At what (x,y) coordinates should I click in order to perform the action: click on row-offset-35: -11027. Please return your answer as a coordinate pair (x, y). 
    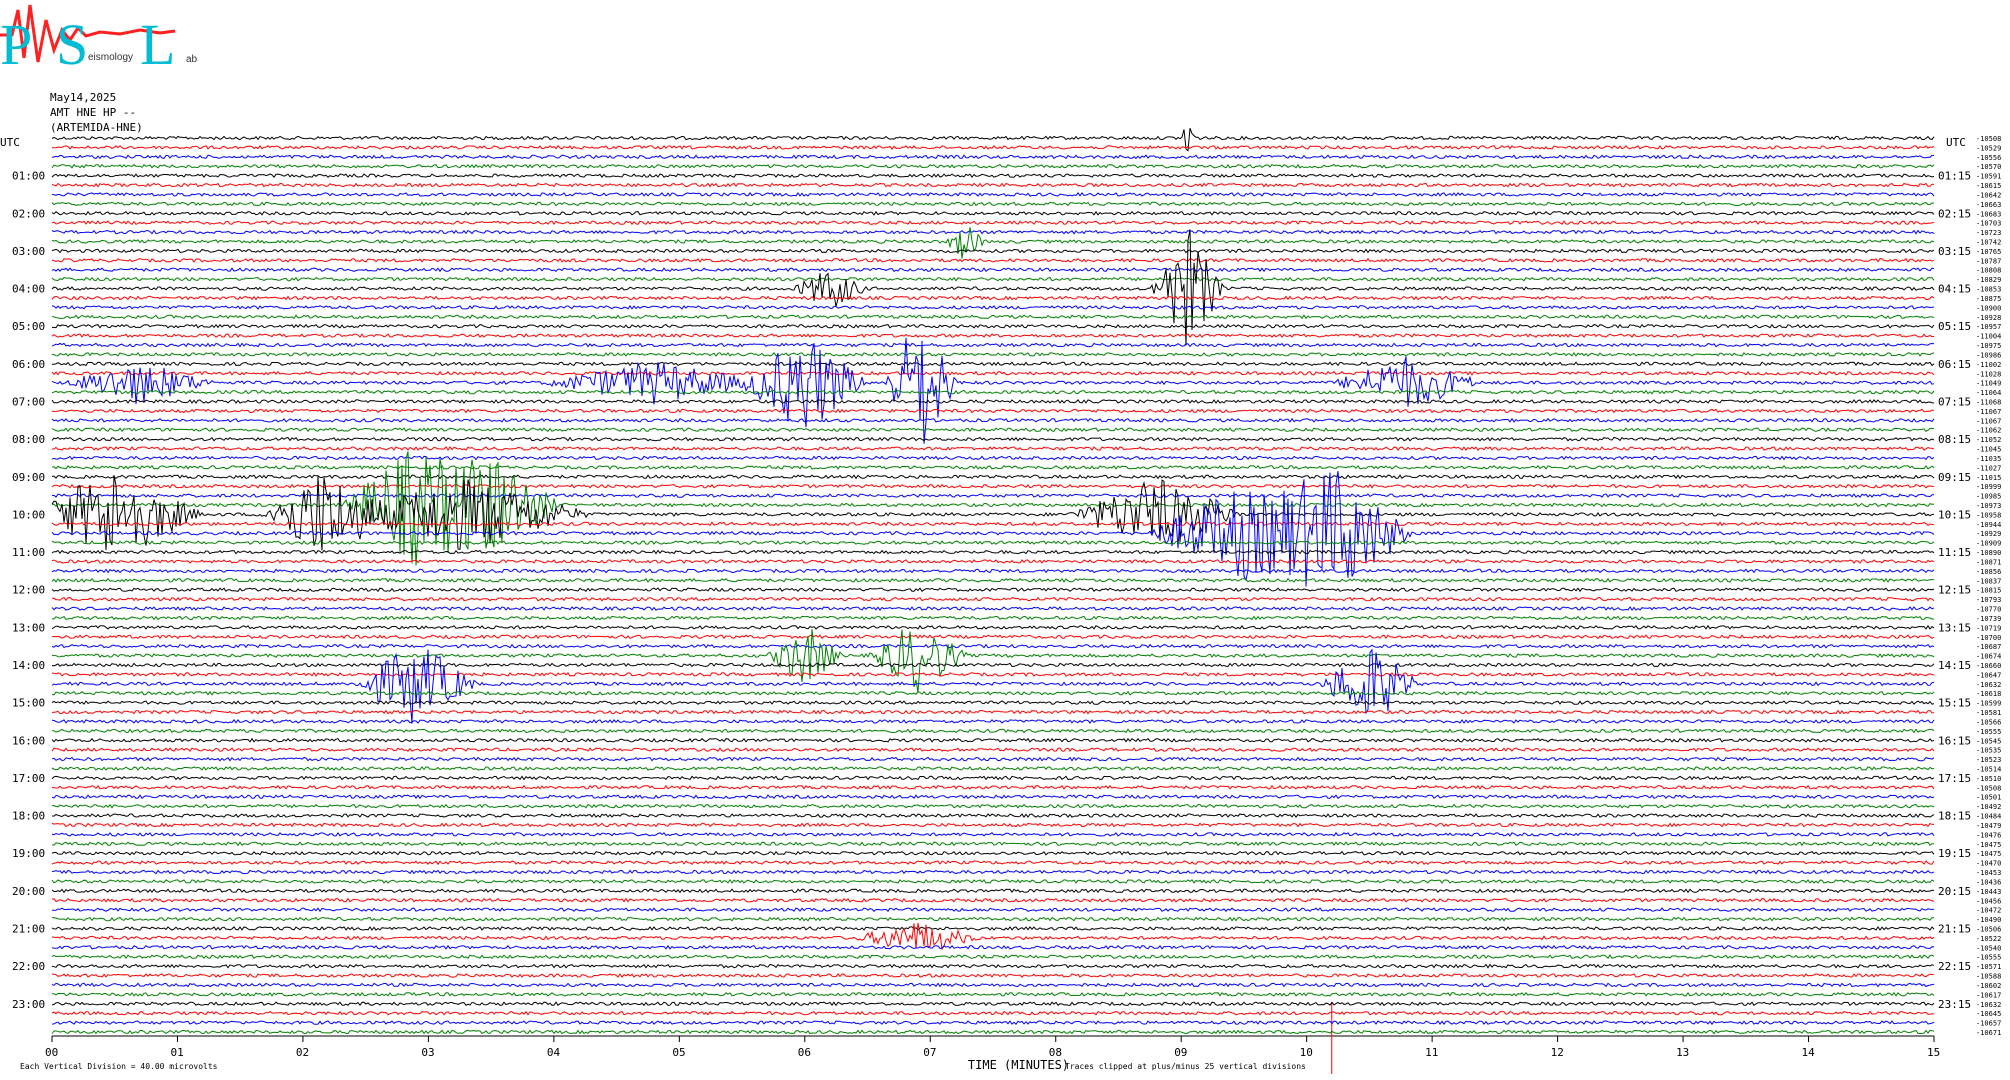
    Looking at the image, I should click on (1988, 468).